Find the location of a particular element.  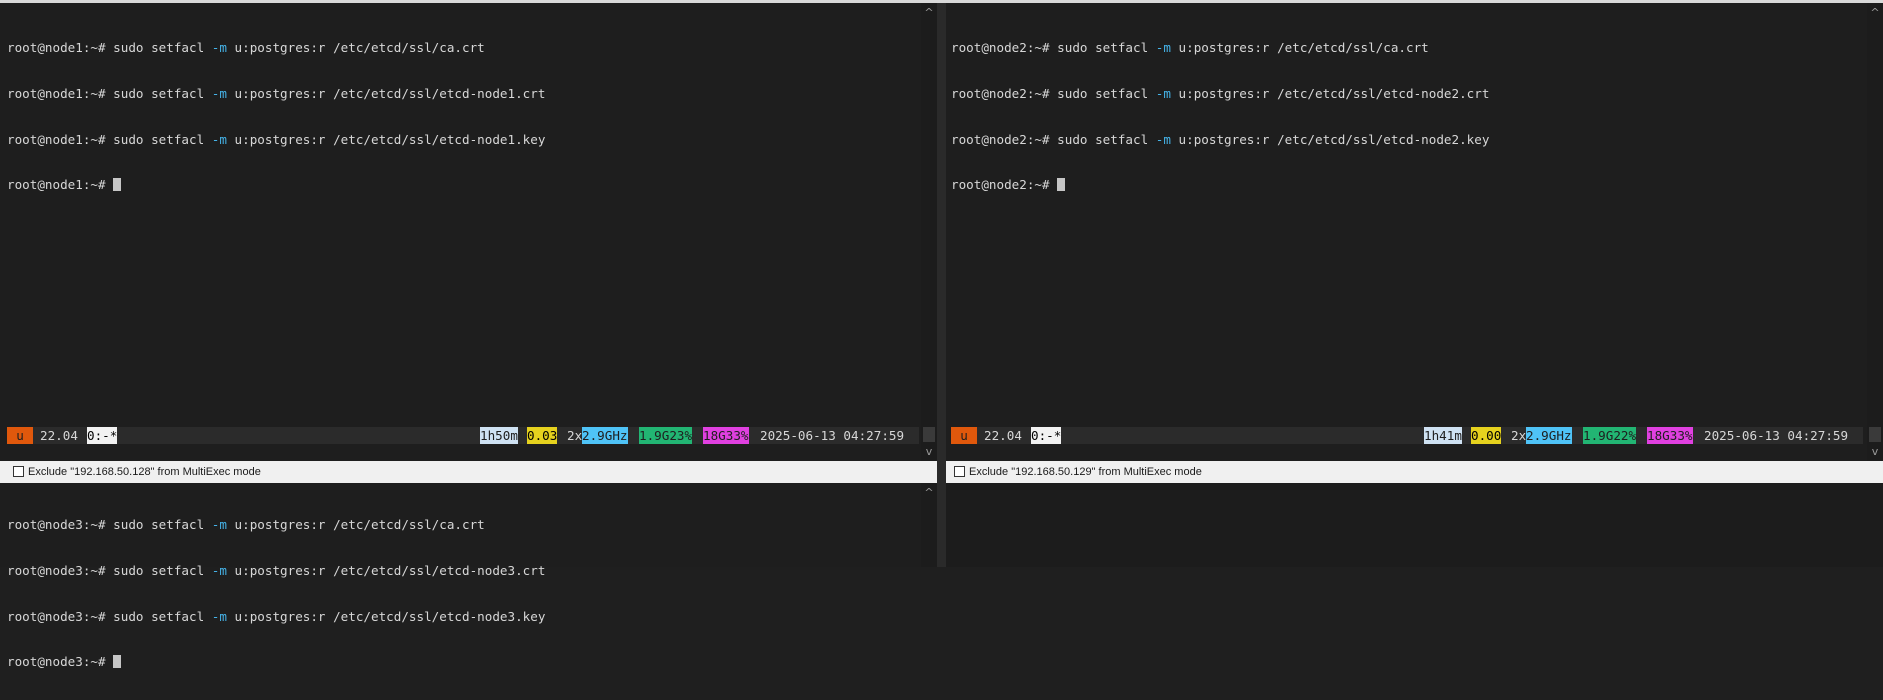

status-load: 0.00 is located at coordinates (1486, 435).